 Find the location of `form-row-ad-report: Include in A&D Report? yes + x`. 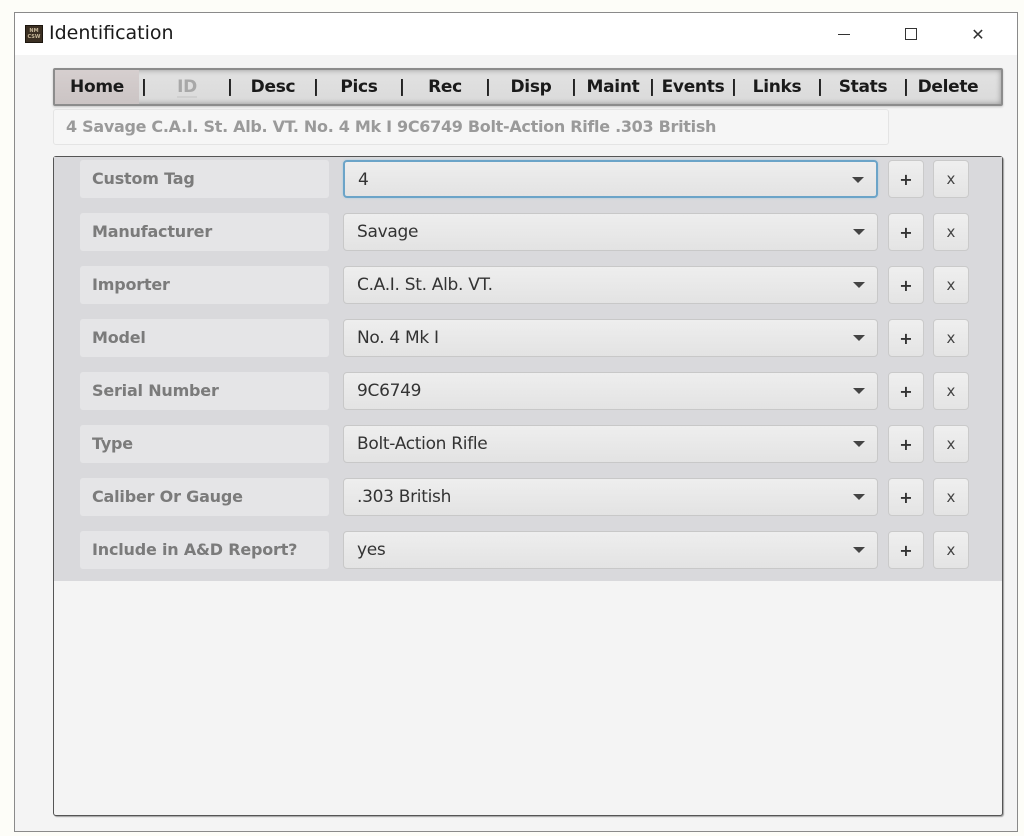

form-row-ad-report: Include in A&D Report? yes + x is located at coordinates (528, 550).